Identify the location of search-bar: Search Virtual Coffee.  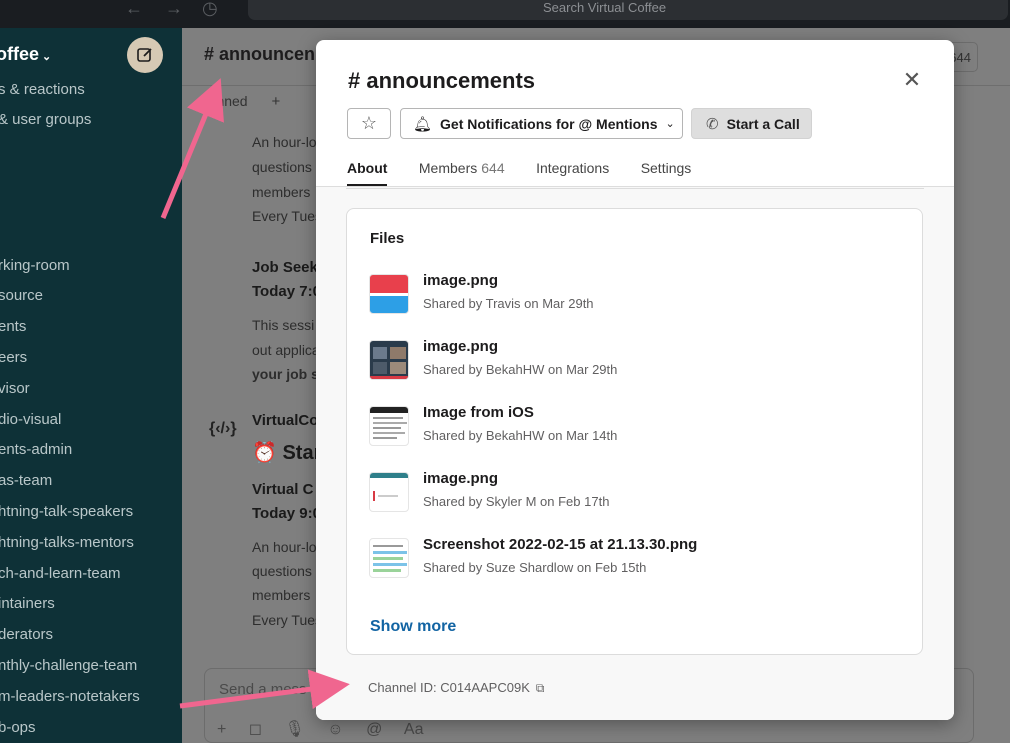
(628, 10).